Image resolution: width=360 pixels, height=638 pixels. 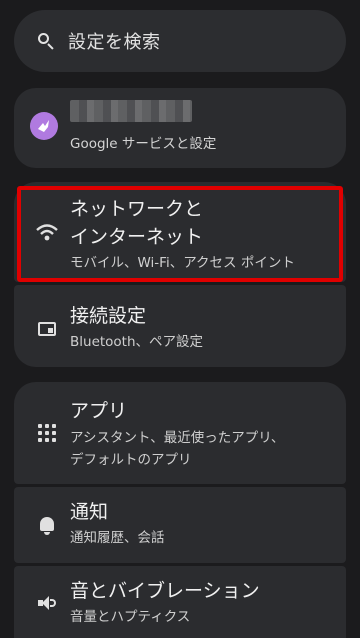 I want to click on speaker-icon, so click(x=47, y=603).